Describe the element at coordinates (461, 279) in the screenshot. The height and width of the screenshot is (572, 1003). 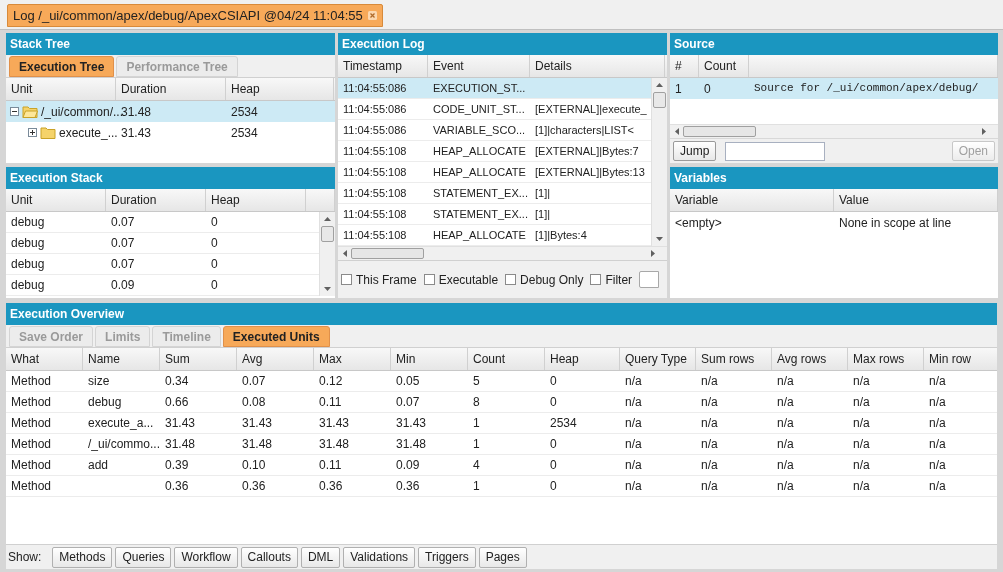
I see `filter-checkbox: Executable` at that location.